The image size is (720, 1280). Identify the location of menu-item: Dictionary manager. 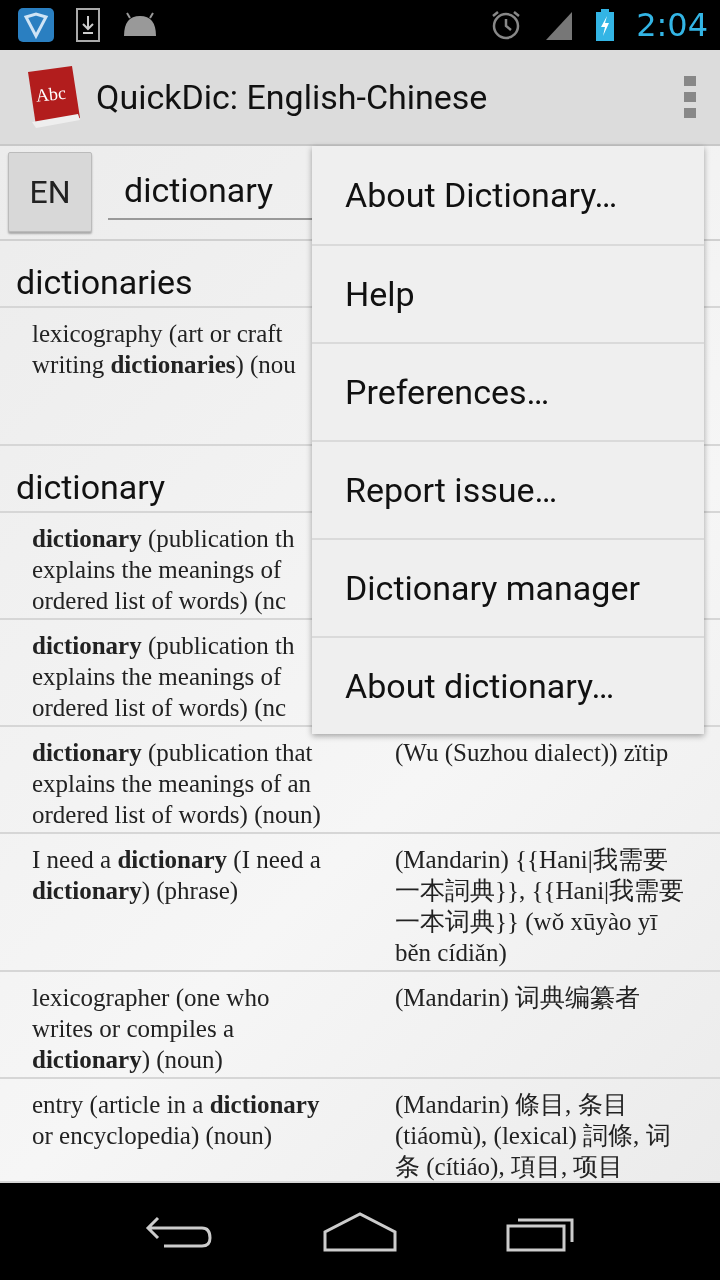
(508, 587).